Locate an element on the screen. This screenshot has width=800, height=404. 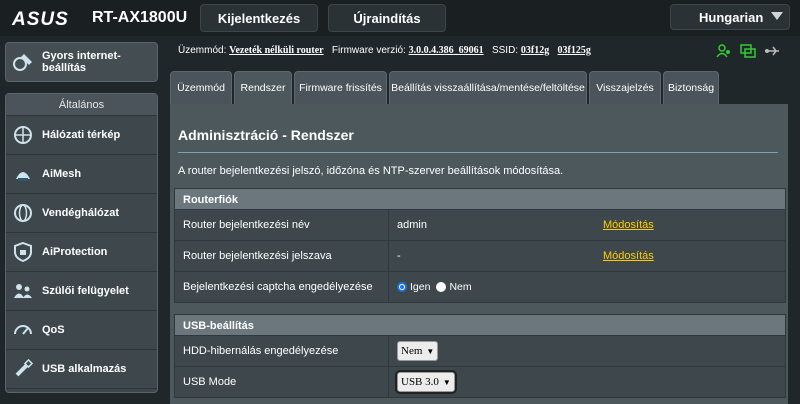
firmware-value-link: 3.0.0.4.386_69061 is located at coordinates (446, 50).